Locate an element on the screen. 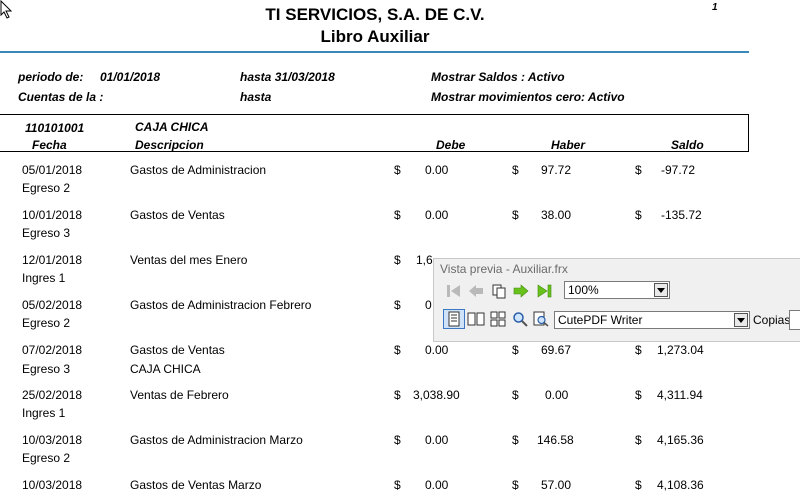  row-haber: 0.00 is located at coordinates (557, 395).